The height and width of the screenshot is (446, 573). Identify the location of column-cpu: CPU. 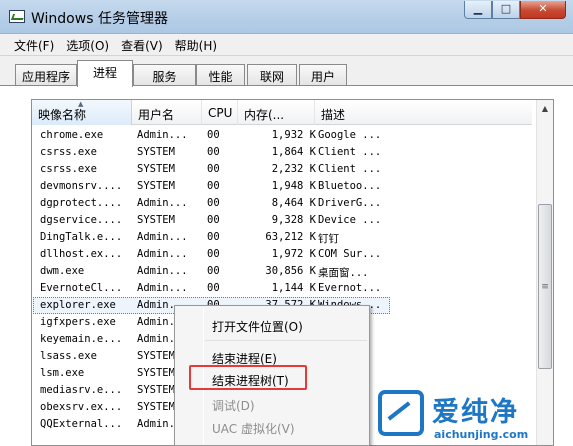
(220, 112).